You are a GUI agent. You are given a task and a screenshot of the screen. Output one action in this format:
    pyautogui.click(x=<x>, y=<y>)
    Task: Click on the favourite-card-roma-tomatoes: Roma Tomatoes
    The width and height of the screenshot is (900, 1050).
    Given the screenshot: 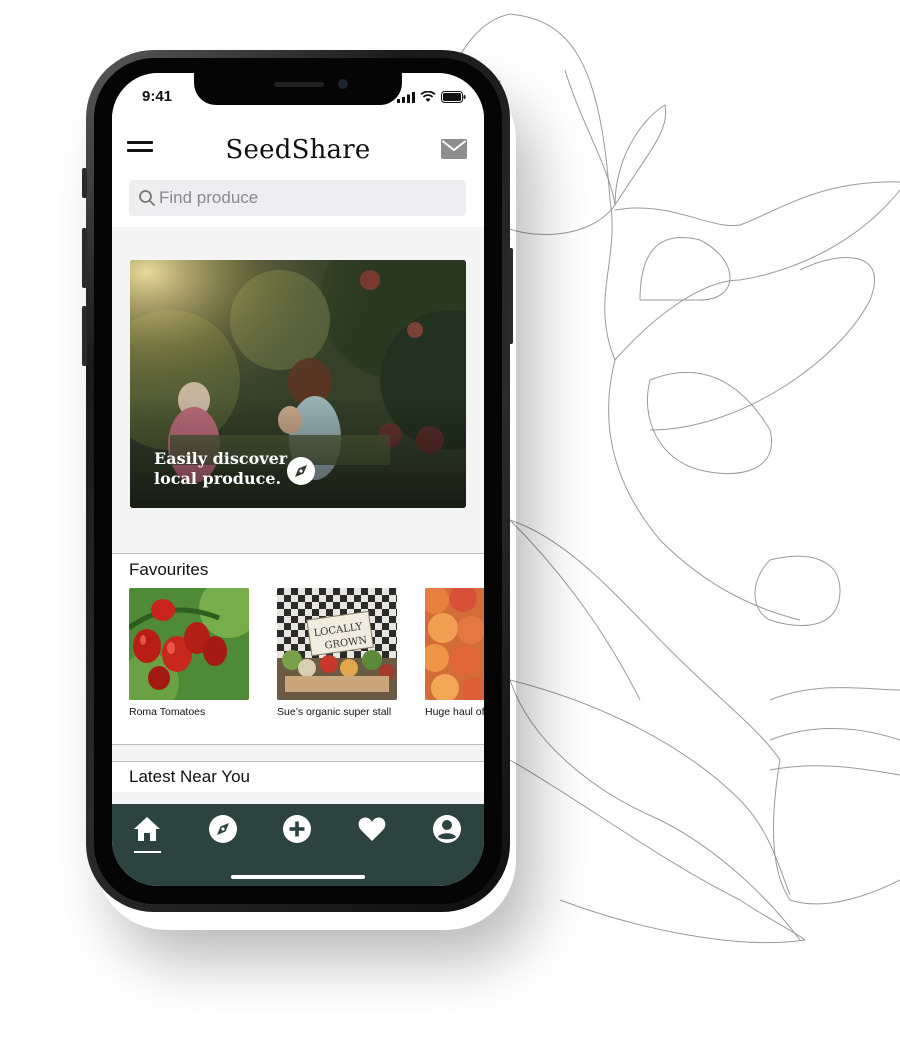 What is the action you would take?
    pyautogui.click(x=189, y=652)
    